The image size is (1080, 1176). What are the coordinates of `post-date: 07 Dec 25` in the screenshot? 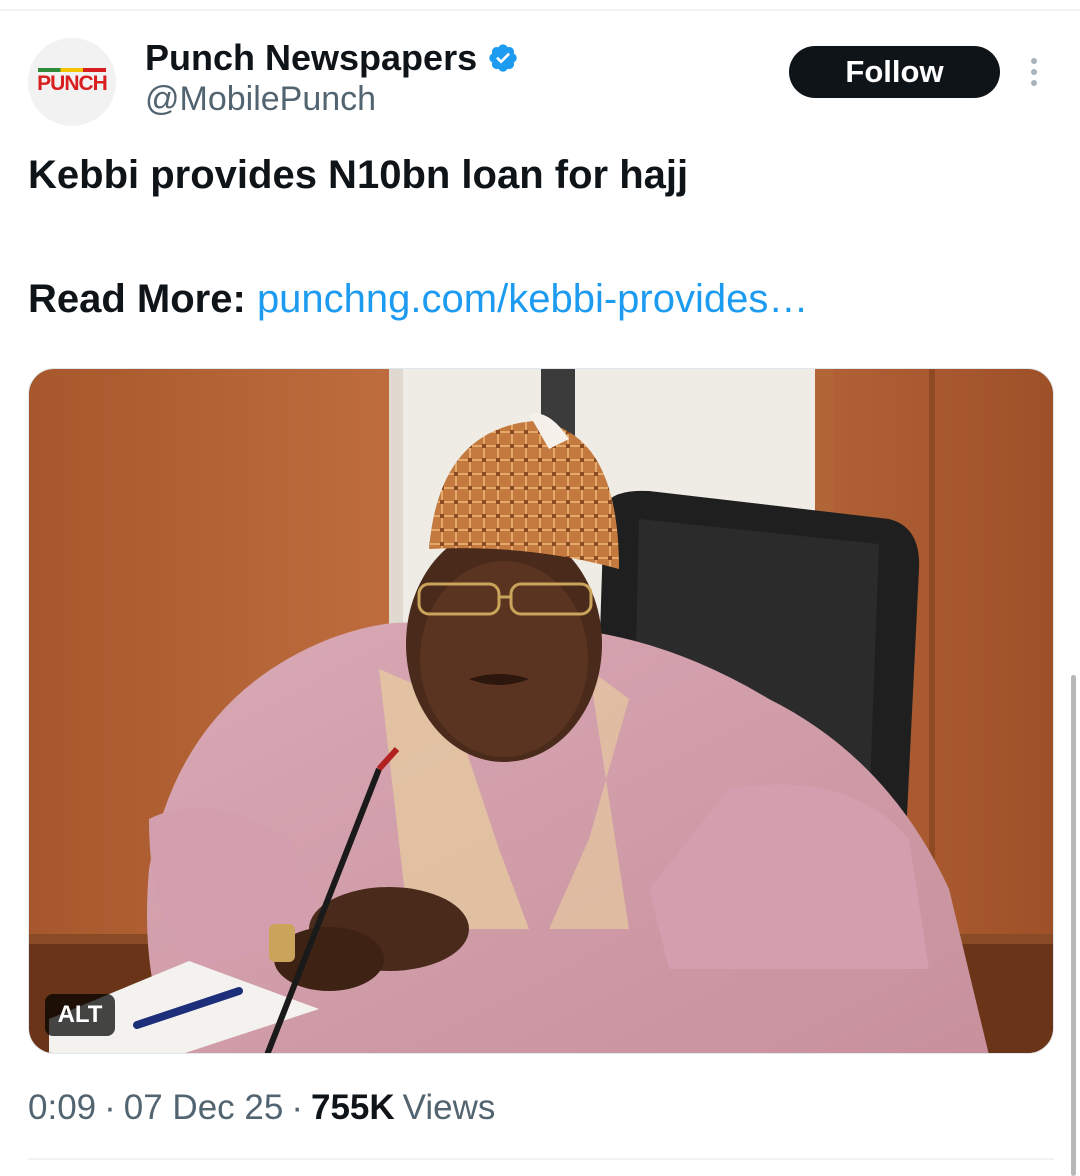 It's located at (204, 1108).